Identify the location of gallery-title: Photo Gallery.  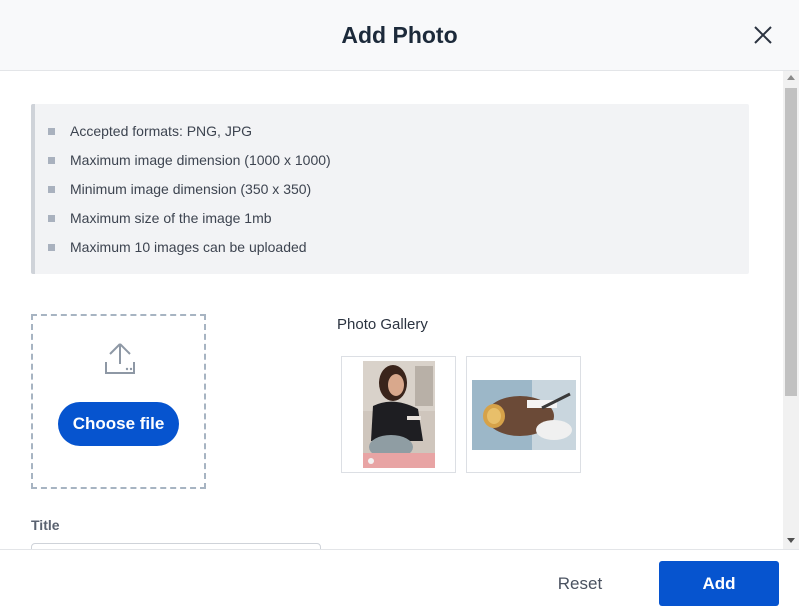
(382, 324).